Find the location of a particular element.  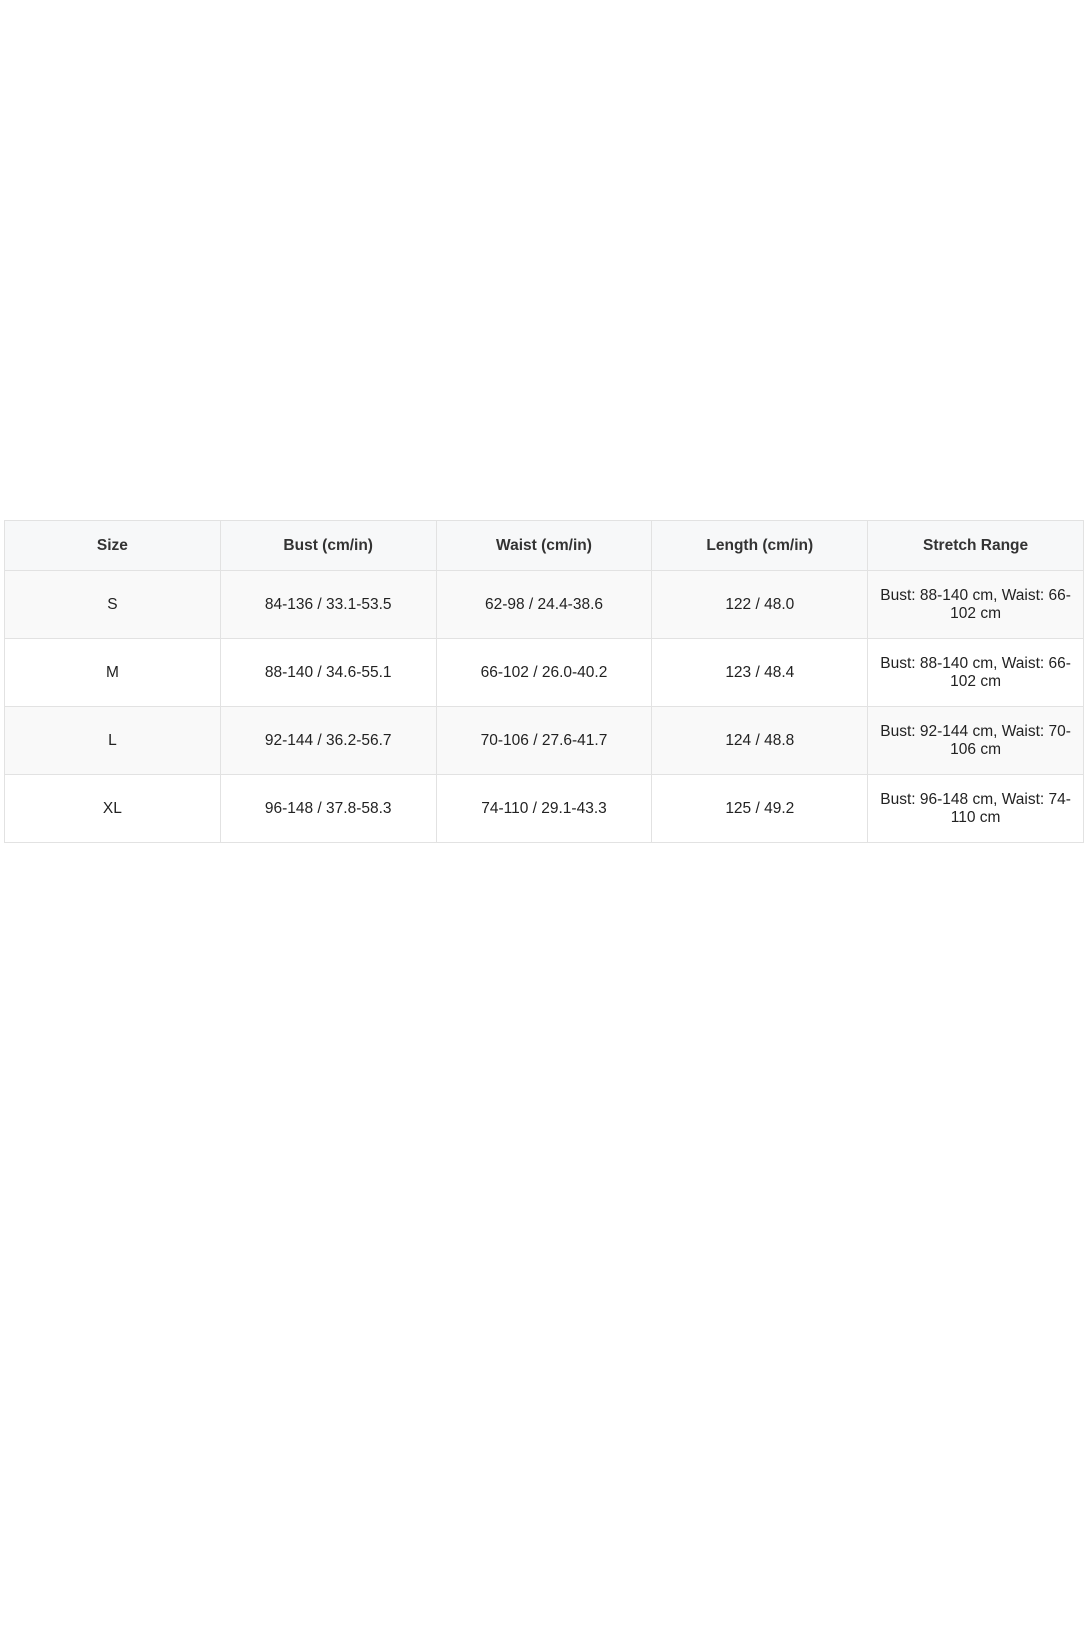

cell-waist: 70-106 / 27.6-41.7 is located at coordinates (544, 740).